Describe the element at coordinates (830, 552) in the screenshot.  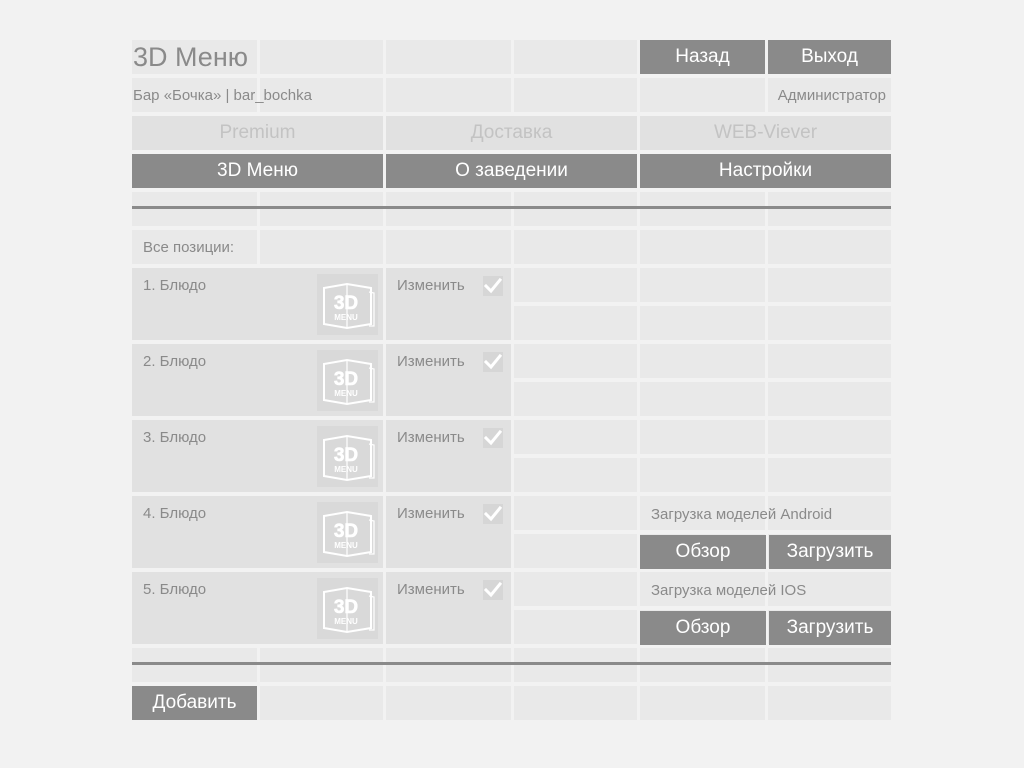
I see `android-upload-button: Загрузить` at that location.